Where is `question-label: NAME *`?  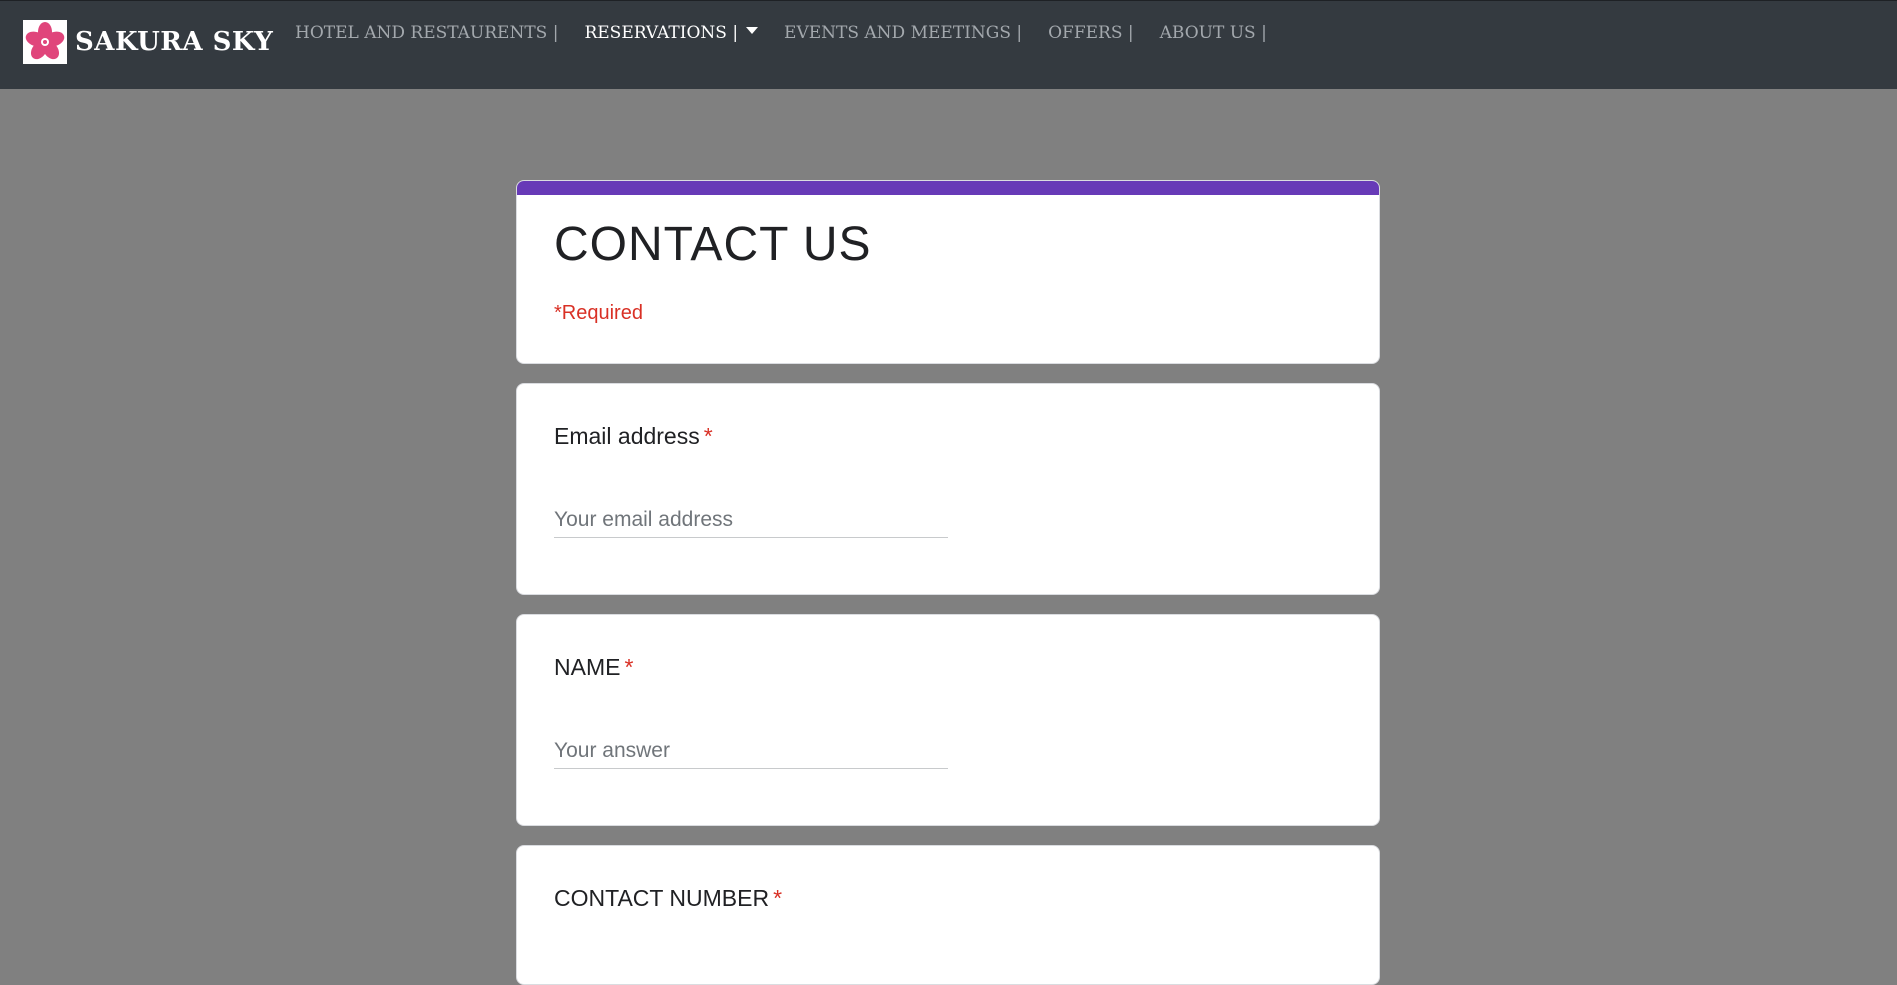
question-label: NAME * is located at coordinates (593, 667).